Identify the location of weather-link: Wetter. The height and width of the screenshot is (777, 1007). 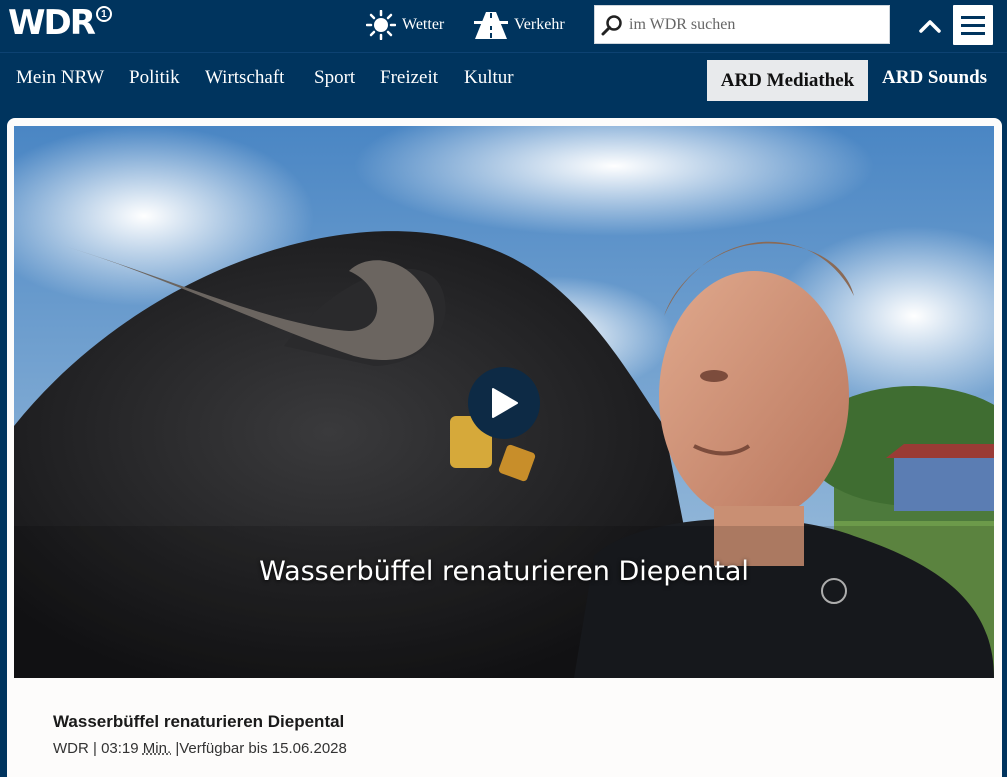
(405, 25).